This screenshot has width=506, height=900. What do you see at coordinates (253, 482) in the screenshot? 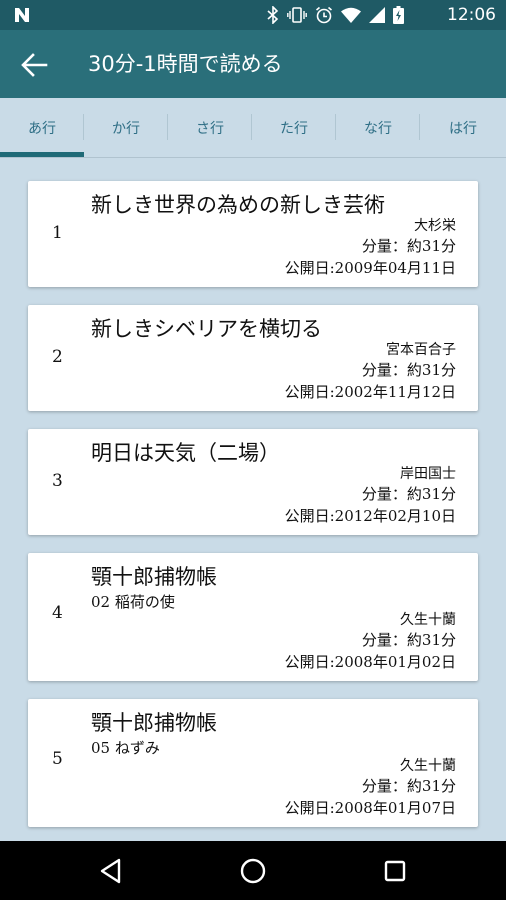
I see `work-card: 3 明日は天気（二場） 岸田国士 分量：約31分 公開日:2012年02月10日` at bounding box center [253, 482].